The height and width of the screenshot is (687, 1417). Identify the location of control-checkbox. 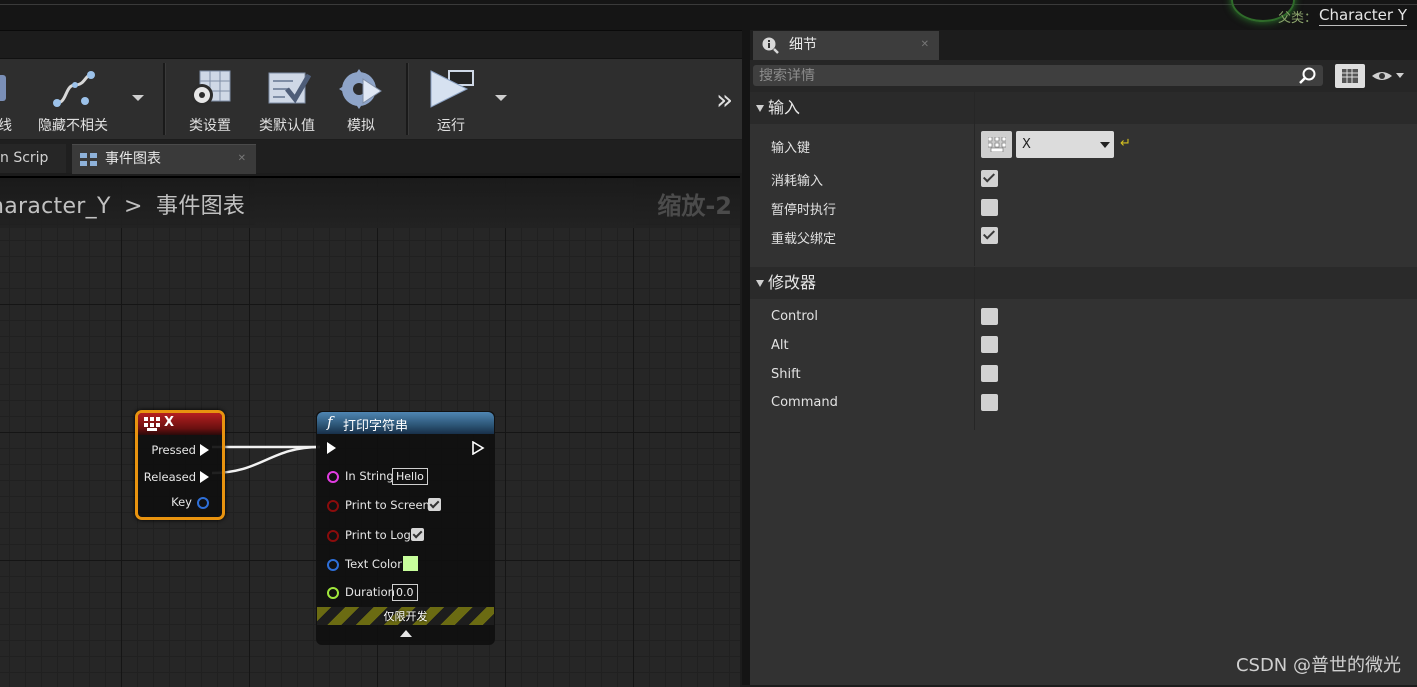
(989, 316).